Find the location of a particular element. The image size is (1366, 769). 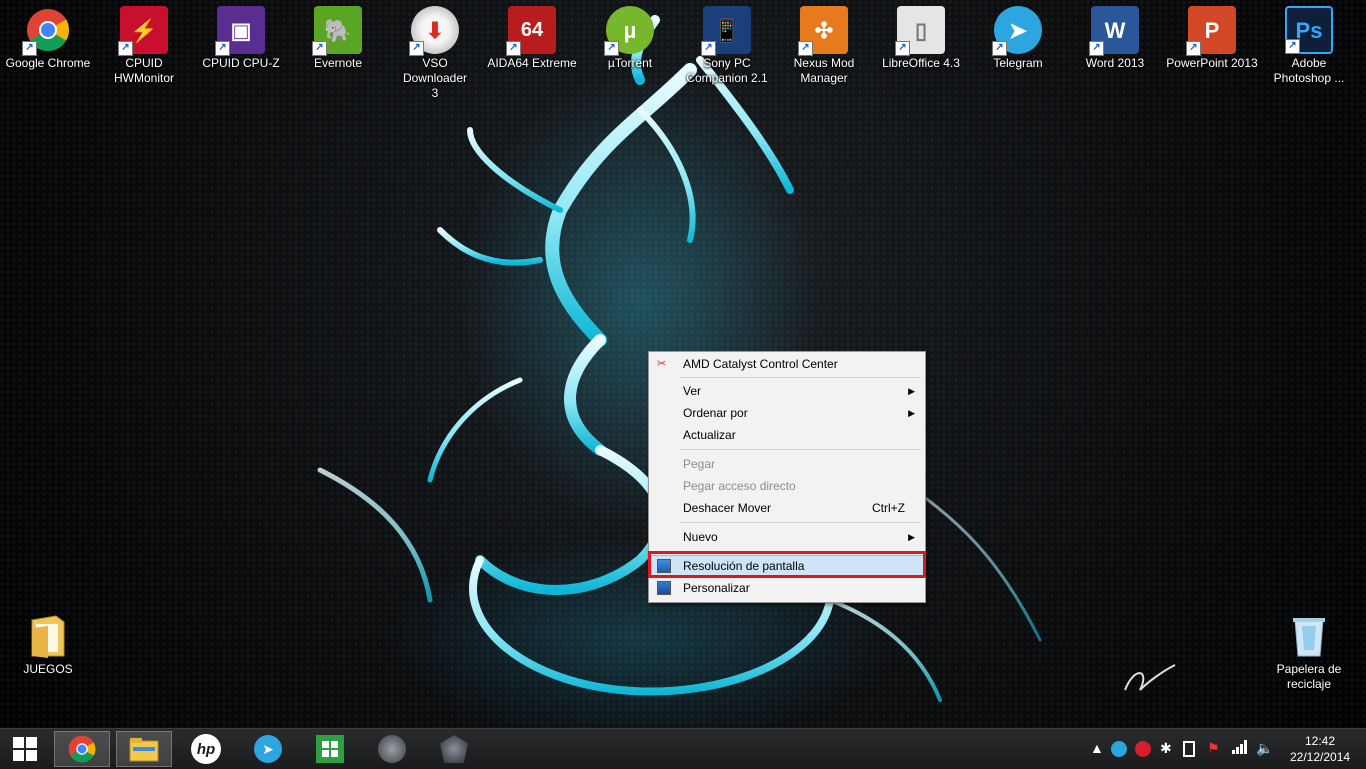

taskbar-telegram: ➤ is located at coordinates (268, 749).